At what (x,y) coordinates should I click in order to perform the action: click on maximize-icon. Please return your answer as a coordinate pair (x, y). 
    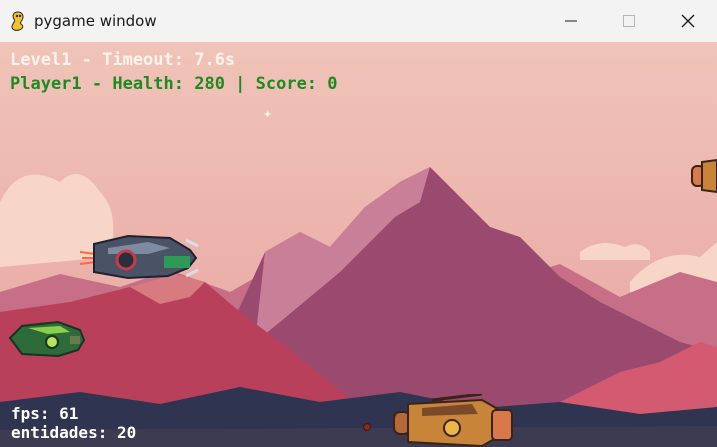
    Looking at the image, I should click on (629, 21).